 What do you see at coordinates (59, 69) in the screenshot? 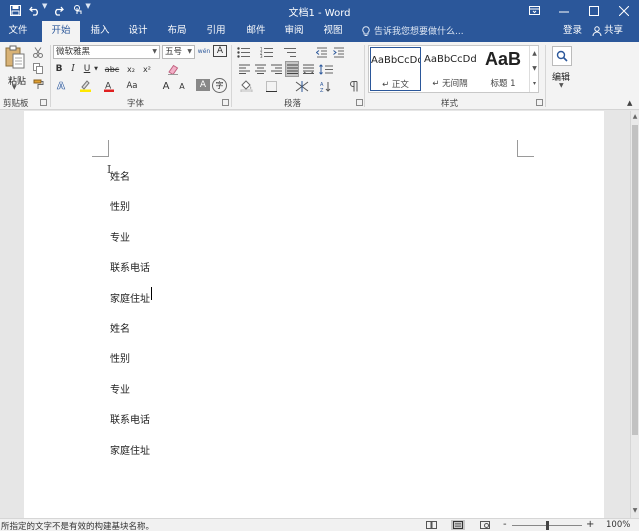
I see `bold-button: B` at bounding box center [59, 69].